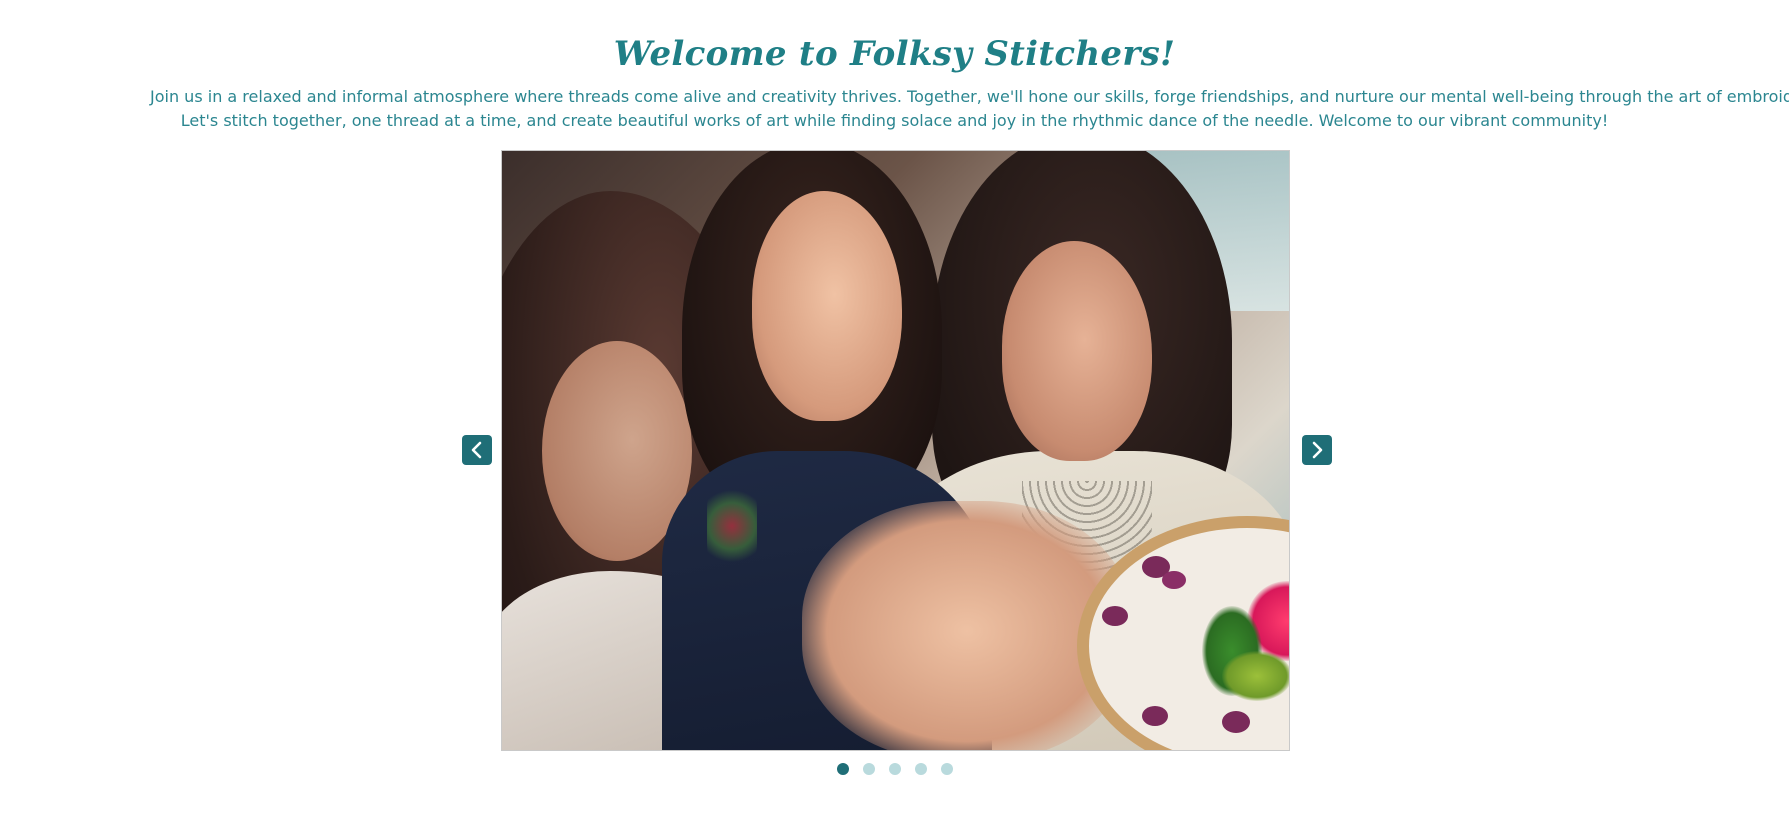  I want to click on page-title: Welcome to Folksy Stitchers!, so click(894, 54).